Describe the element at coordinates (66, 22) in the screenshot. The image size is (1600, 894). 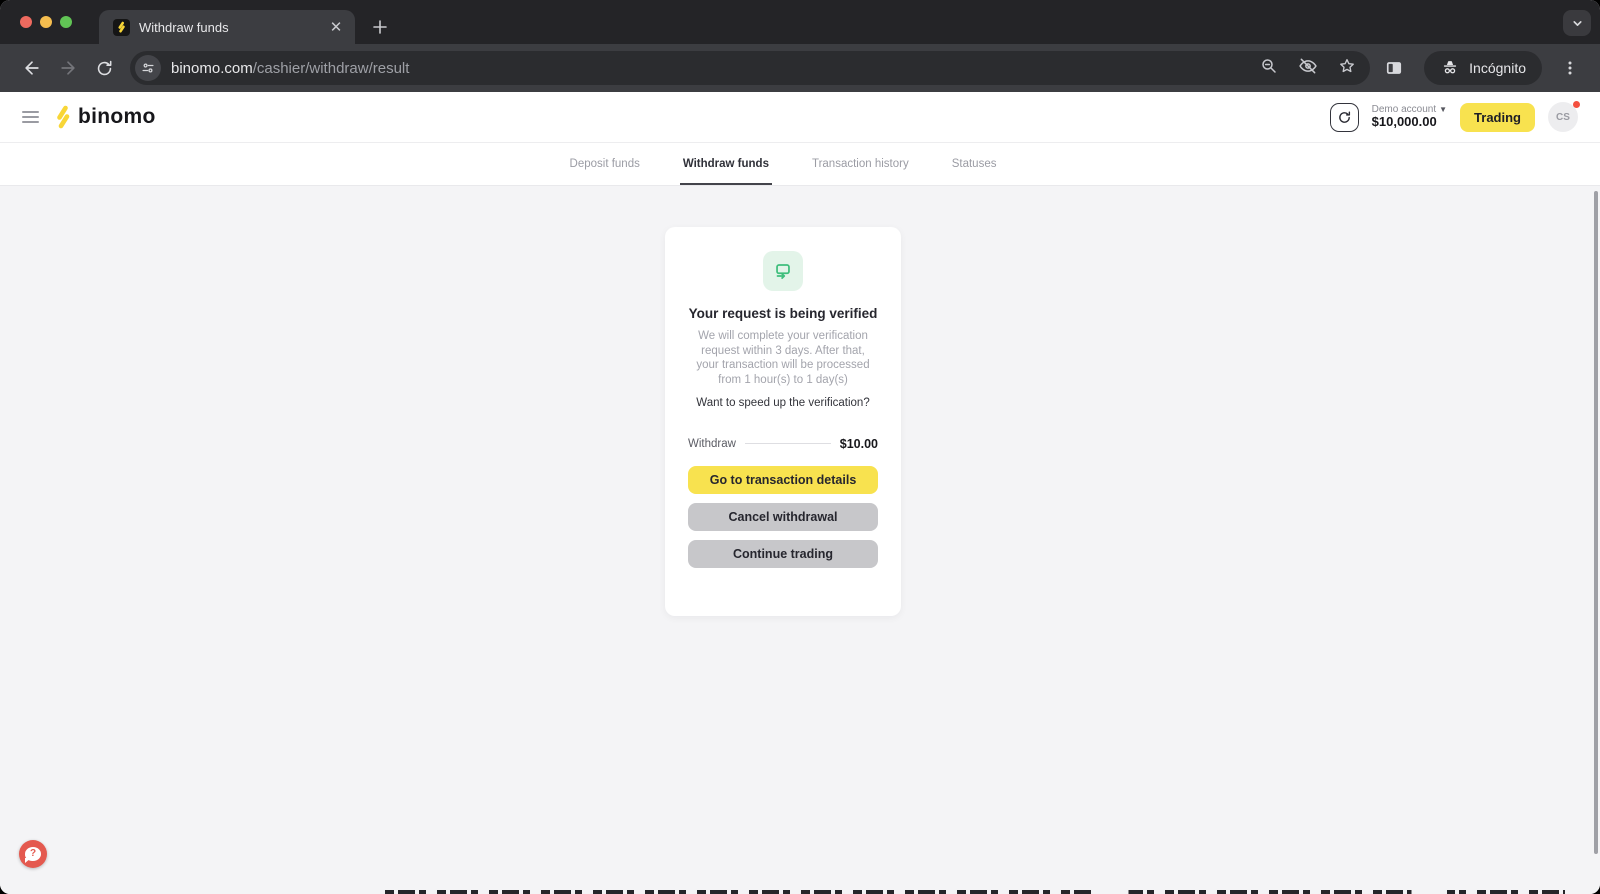
I see `fullscreen-window-button` at that location.